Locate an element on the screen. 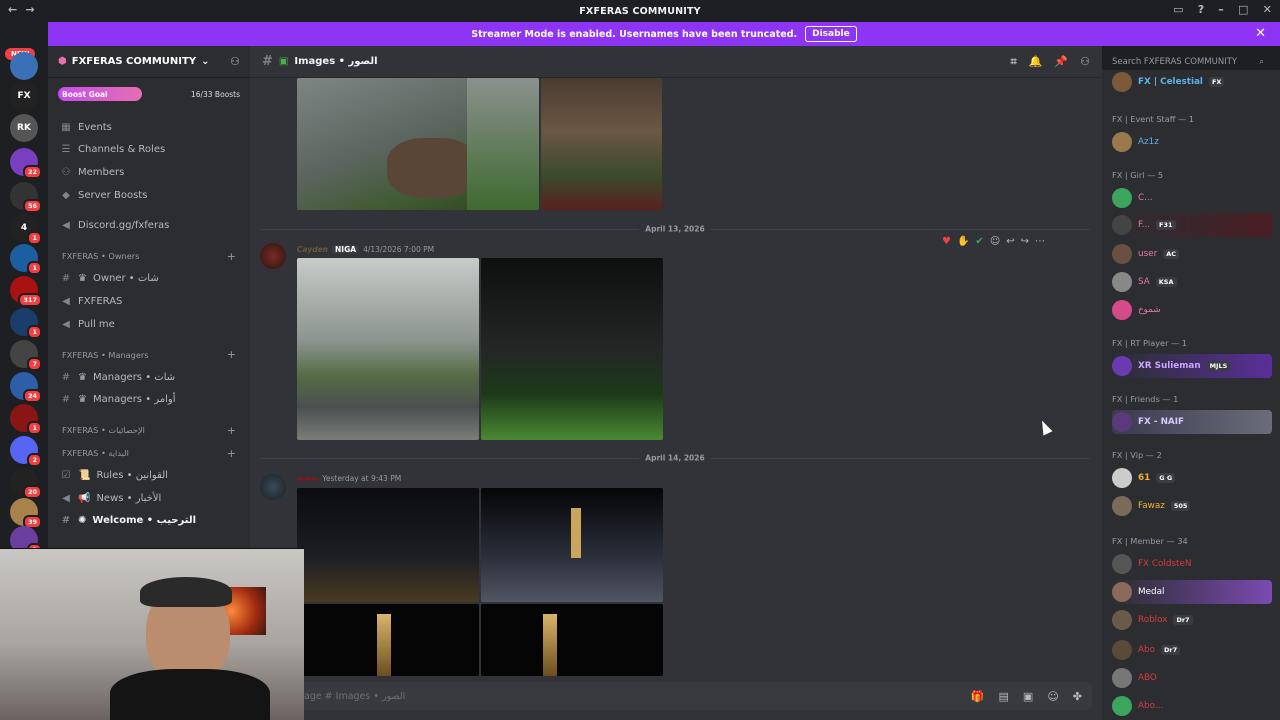  server-header: ⬢ FXFERAS COMMUNITY ⌄ ⚇ is located at coordinates (149, 62).